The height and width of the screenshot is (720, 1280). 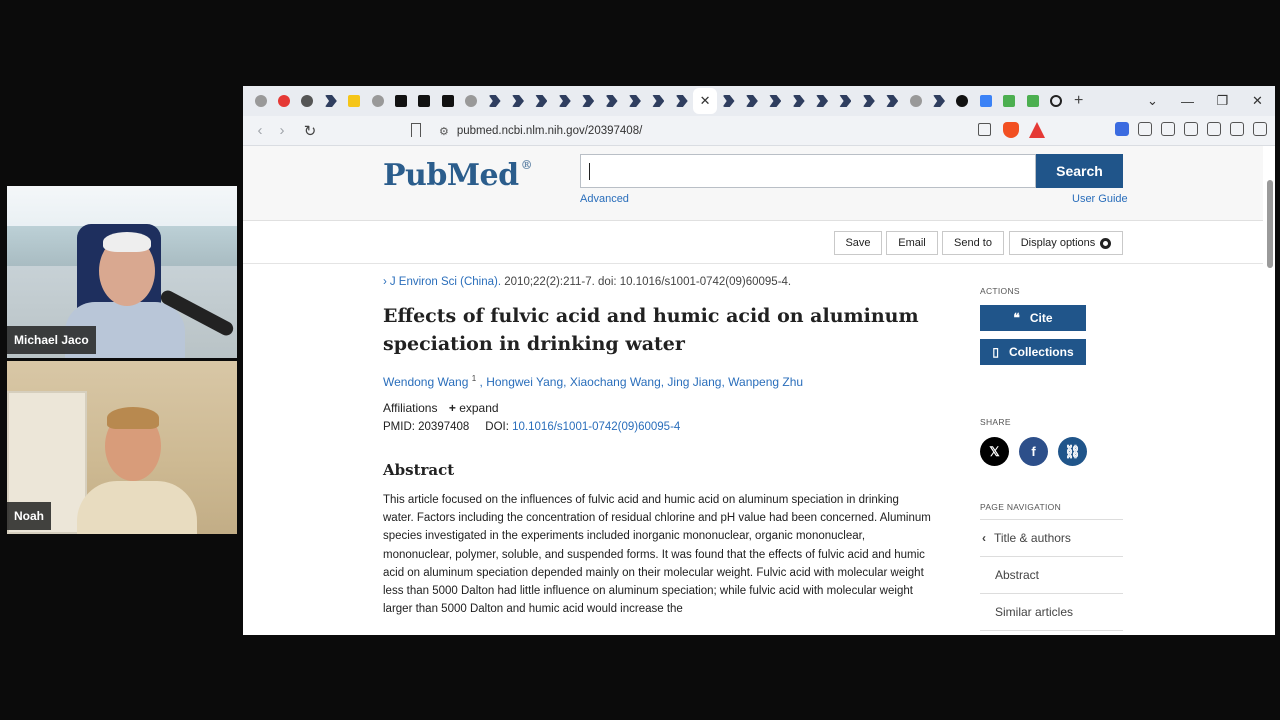 What do you see at coordinates (425, 382) in the screenshot?
I see `author-link: Wendong Wang` at bounding box center [425, 382].